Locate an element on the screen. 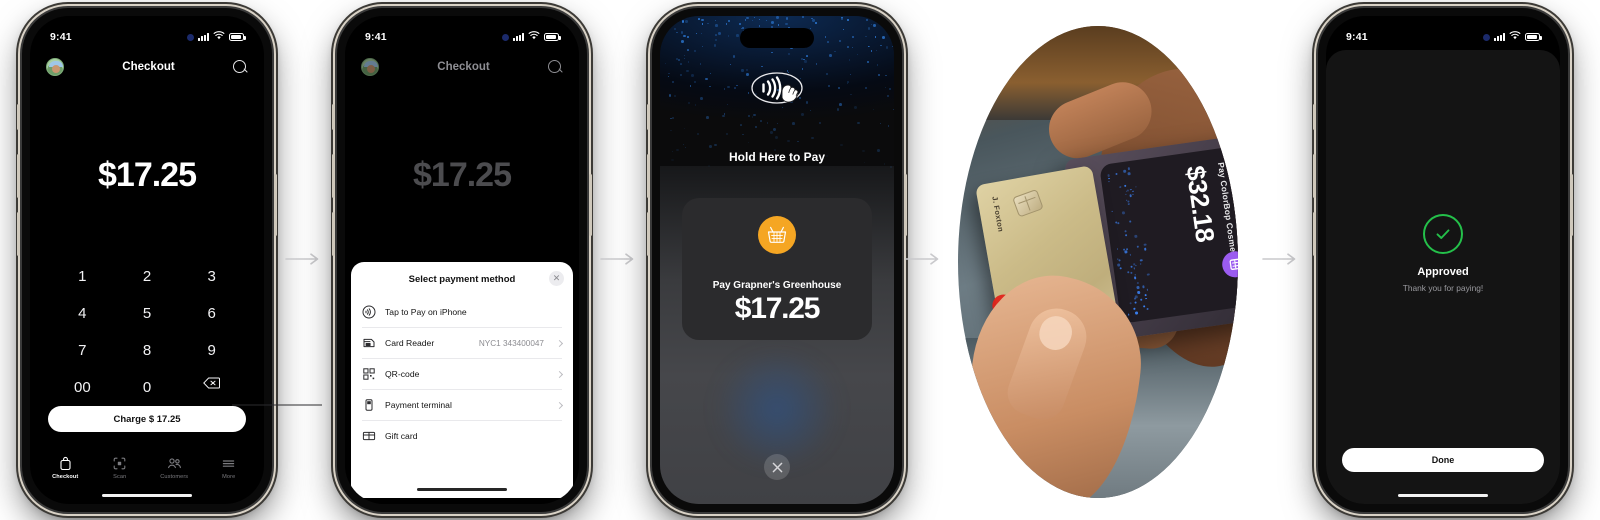  close-button is located at coordinates (777, 467).